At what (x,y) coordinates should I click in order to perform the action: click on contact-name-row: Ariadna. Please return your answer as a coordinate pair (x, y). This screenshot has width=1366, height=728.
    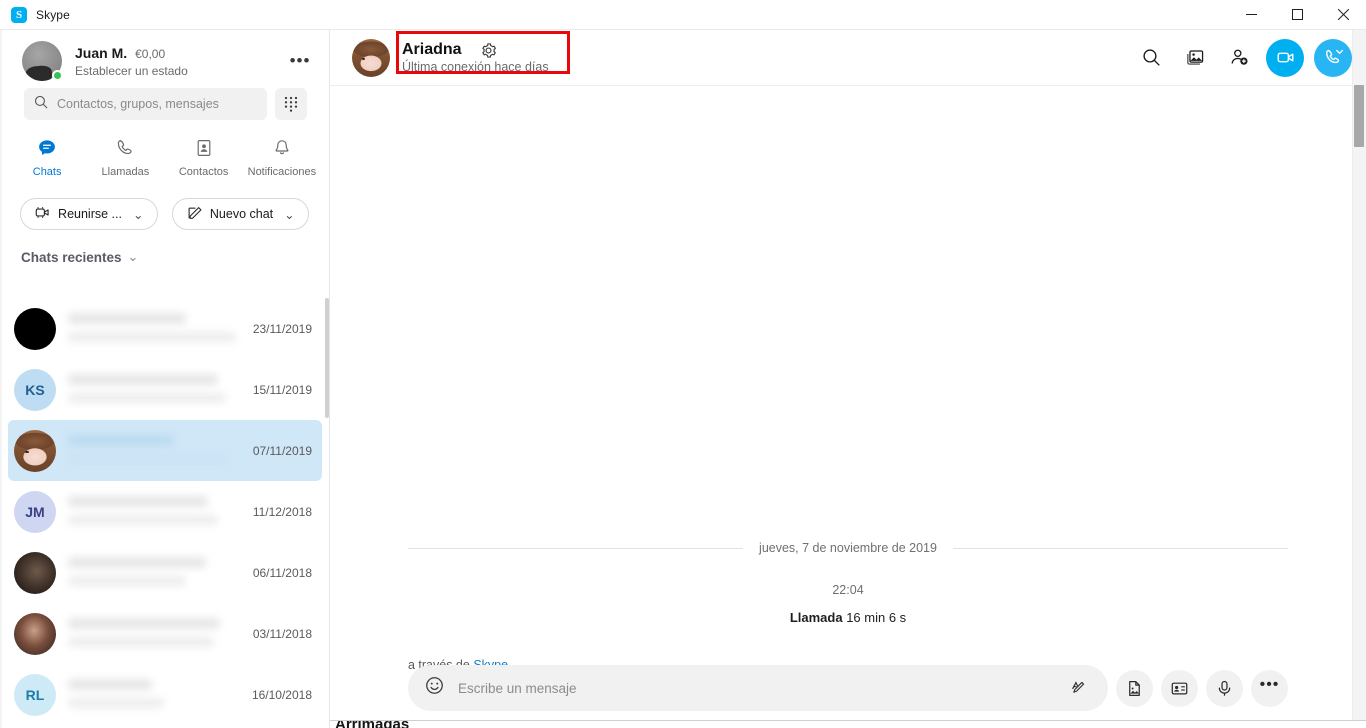
    Looking at the image, I should click on (475, 50).